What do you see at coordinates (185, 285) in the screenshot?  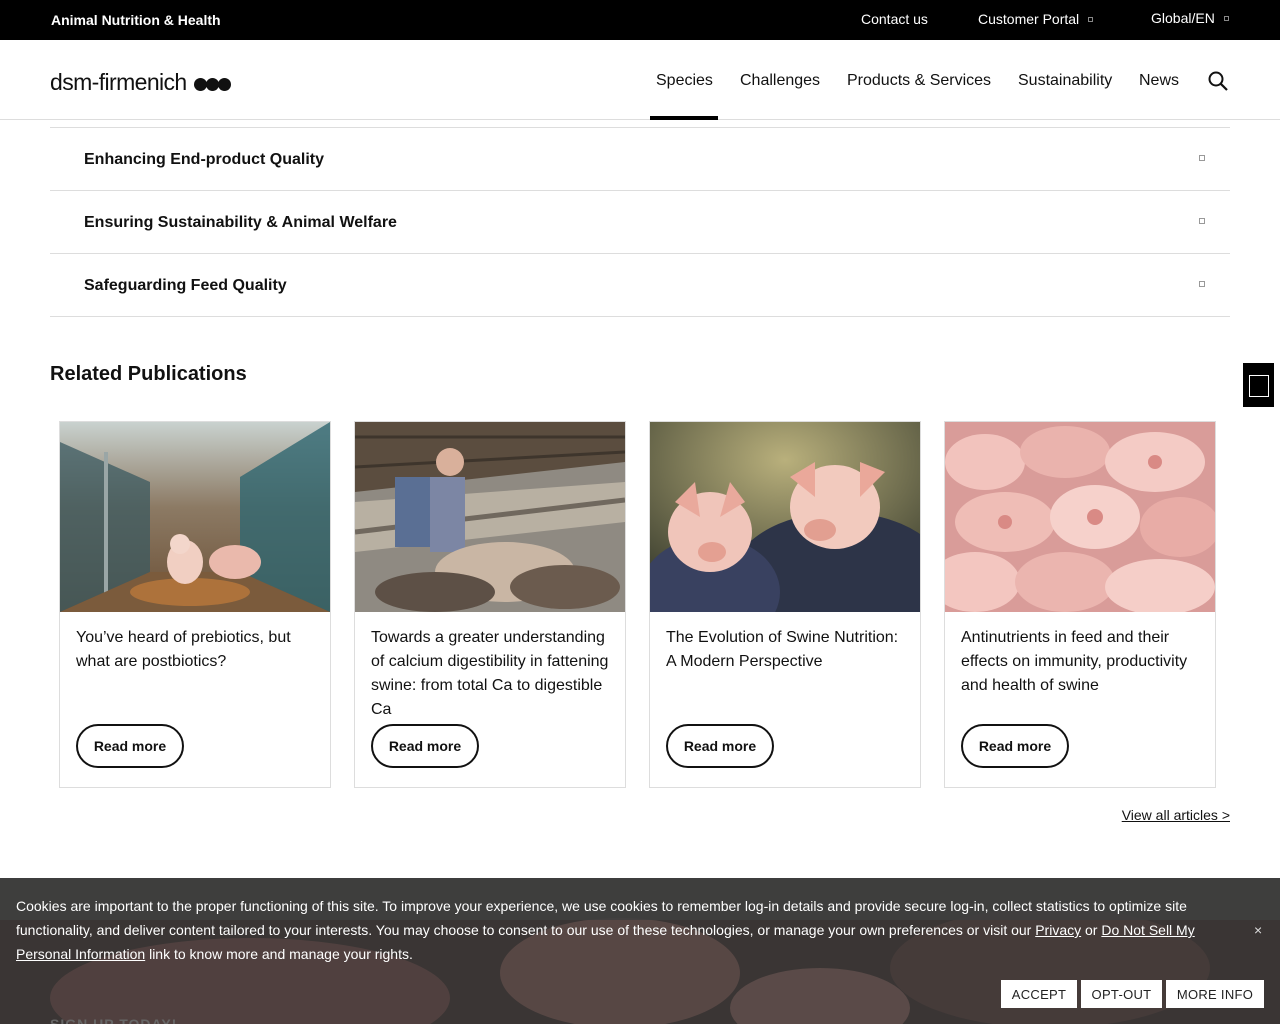 I see `accordion-item-label: Safeguarding Feed Quality` at bounding box center [185, 285].